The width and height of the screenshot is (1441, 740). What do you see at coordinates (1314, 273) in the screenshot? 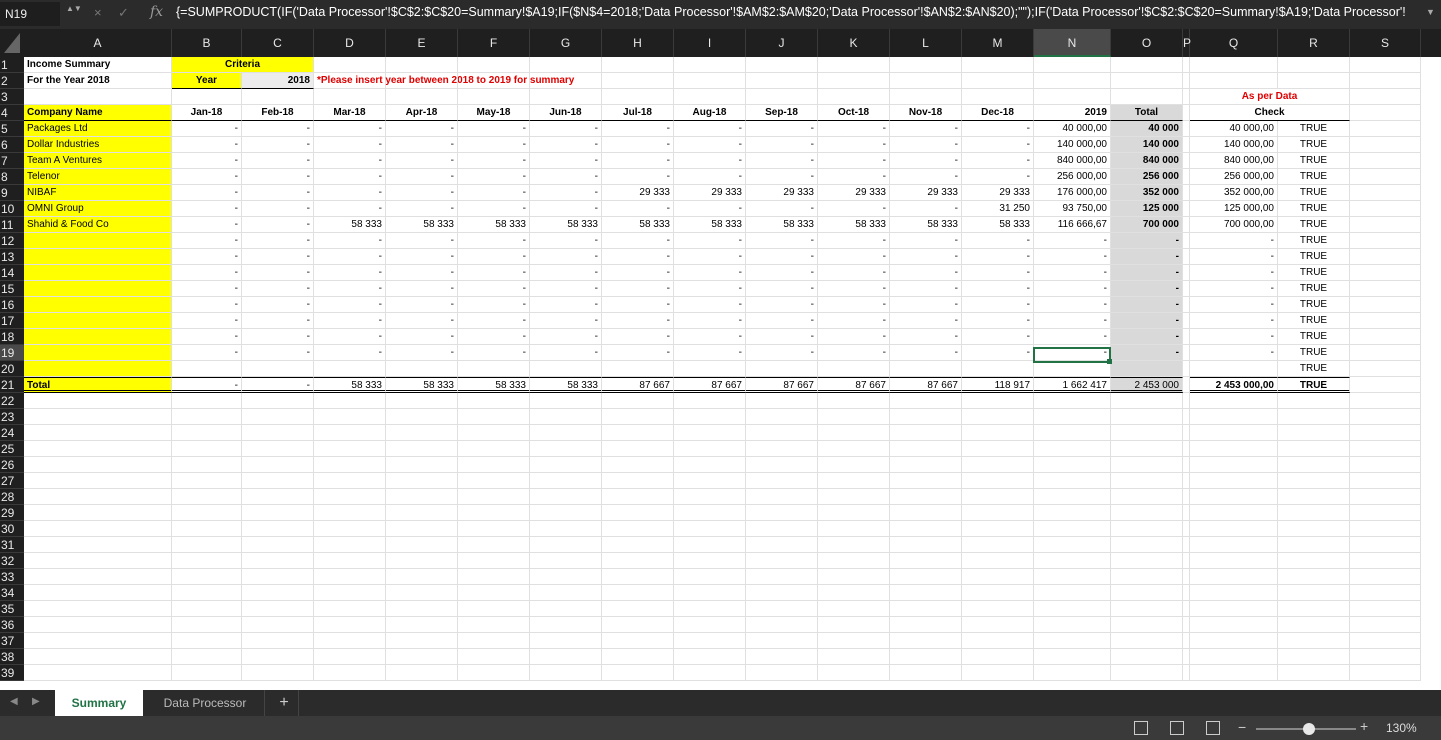
I see `check-result-cell: TRUE` at bounding box center [1314, 273].